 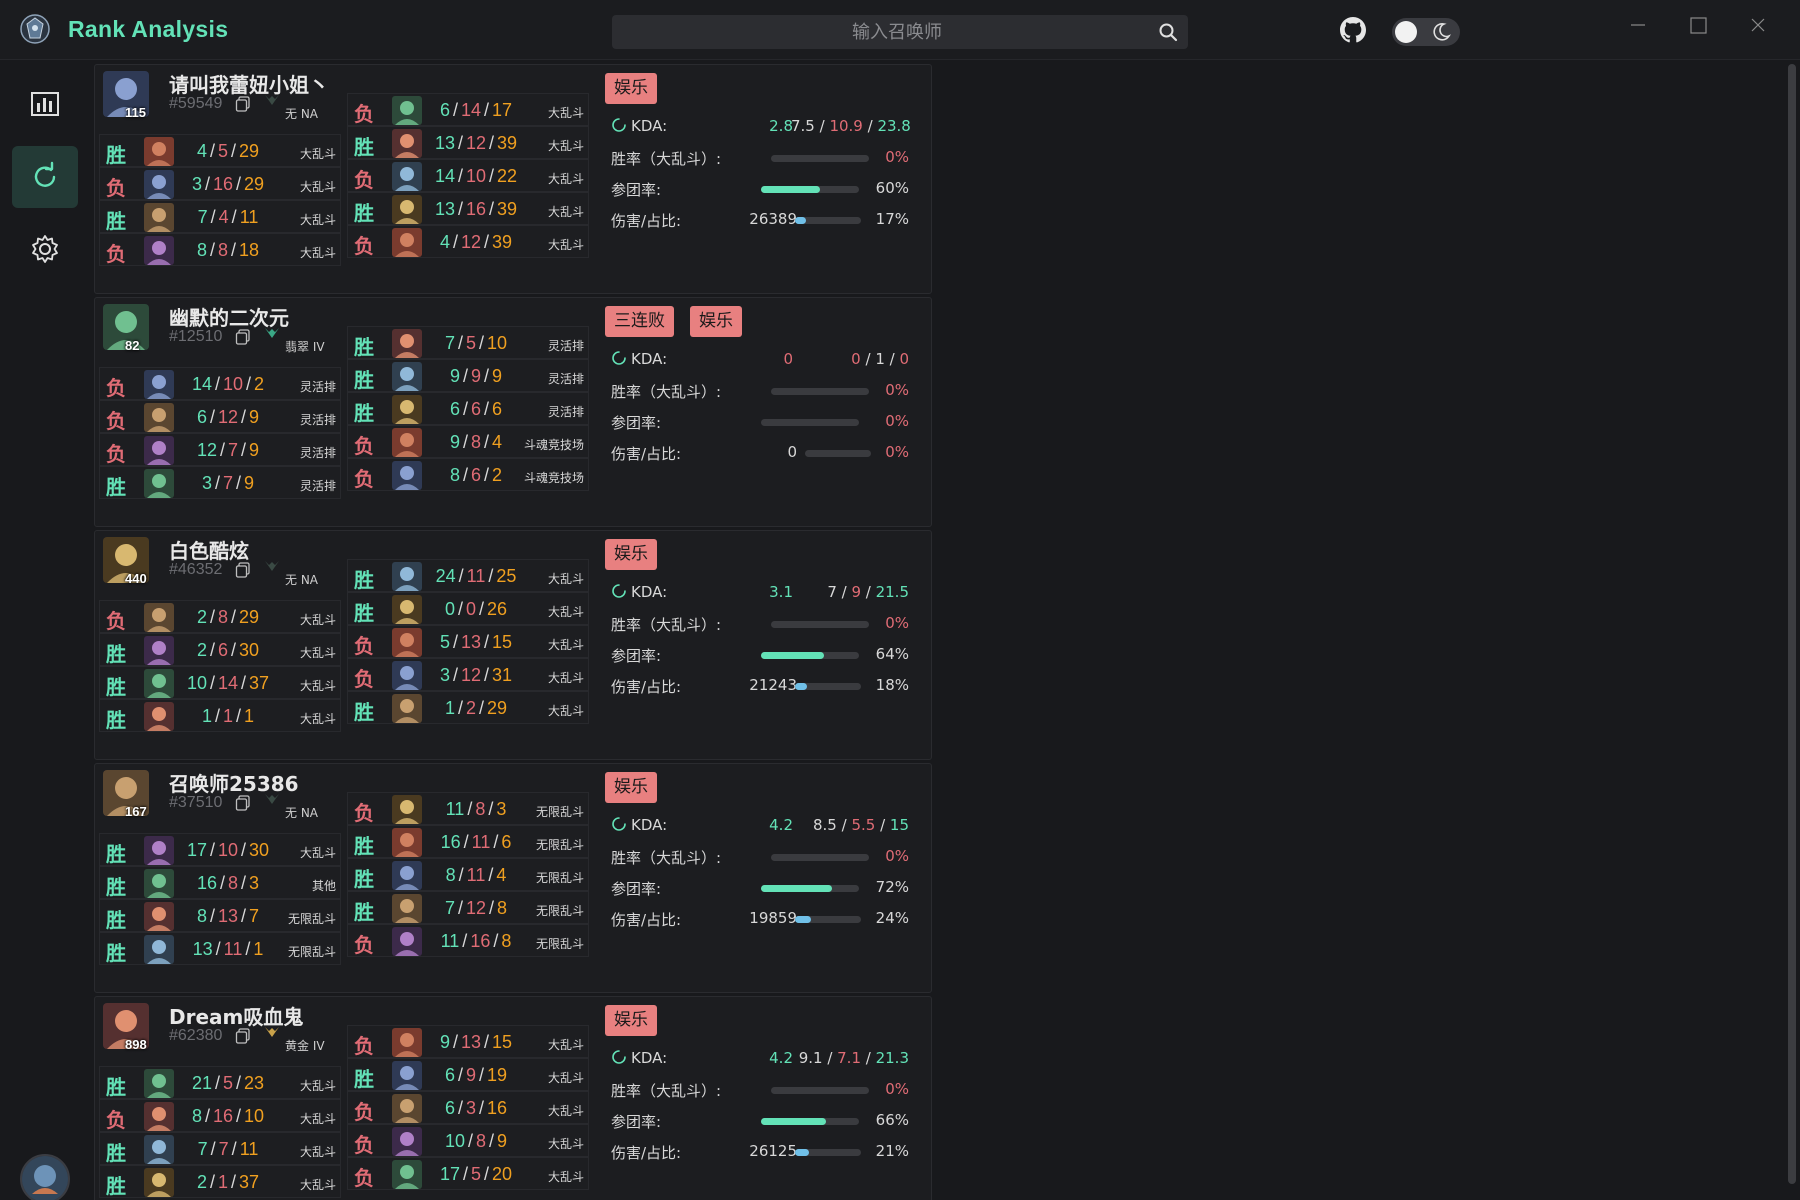 What do you see at coordinates (220, 948) in the screenshot?
I see `match-row: 胜 13/11/1 无限乱斗` at bounding box center [220, 948].